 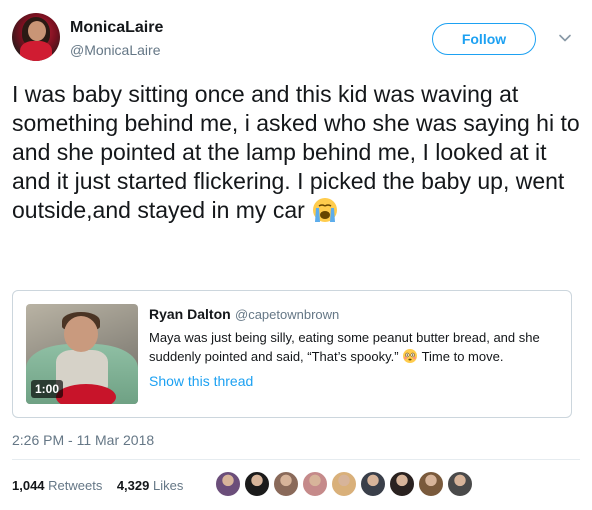 I want to click on video-thumbnail: 1:00, so click(x=82, y=354).